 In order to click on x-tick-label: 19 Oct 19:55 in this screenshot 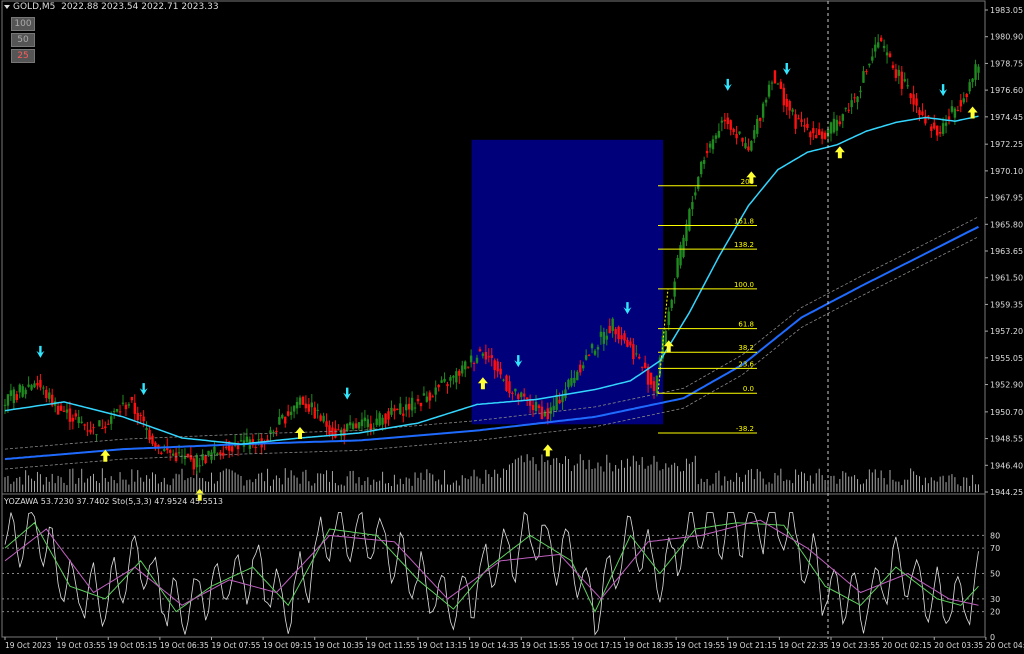, I will do `click(700, 645)`.